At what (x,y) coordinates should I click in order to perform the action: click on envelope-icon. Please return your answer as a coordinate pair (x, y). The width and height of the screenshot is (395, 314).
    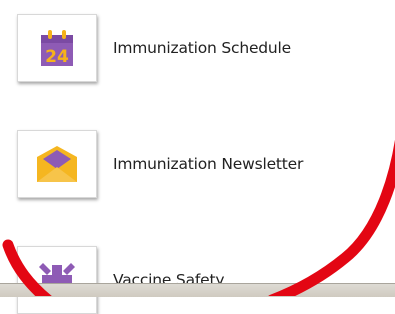
    Looking at the image, I should click on (57, 164).